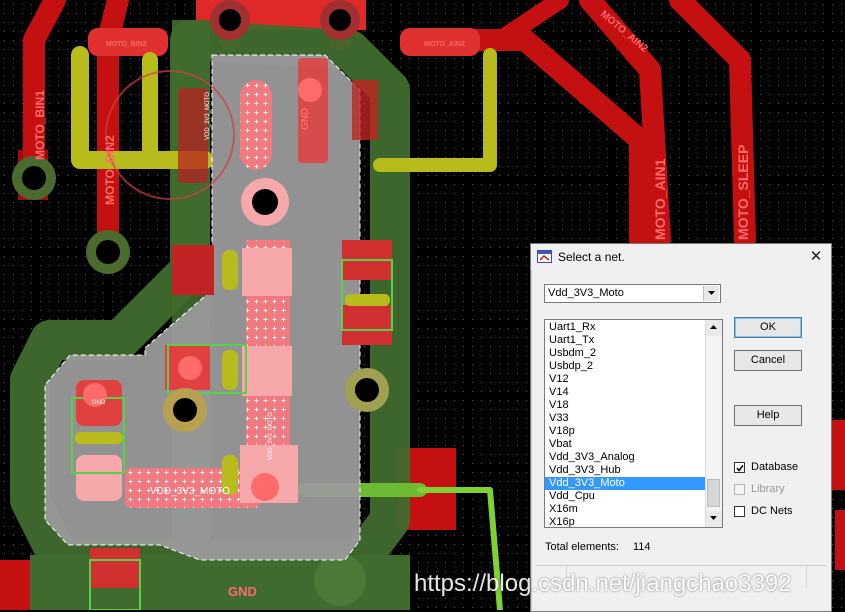  What do you see at coordinates (126, 44) in the screenshot?
I see `pad-label: MOTO_BIN2` at bounding box center [126, 44].